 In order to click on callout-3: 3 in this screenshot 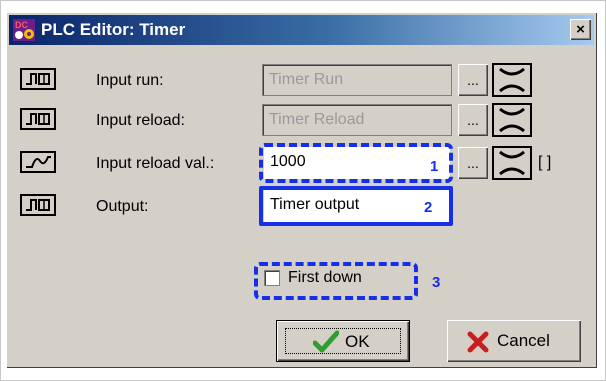, I will do `click(436, 282)`.